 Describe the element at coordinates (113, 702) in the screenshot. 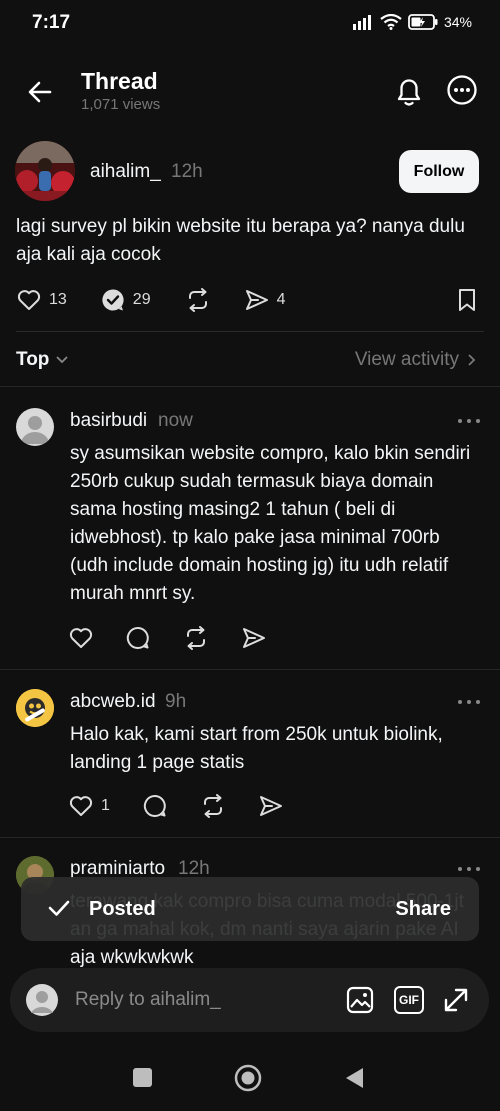

I see `reply-username: abcweb.id` at that location.